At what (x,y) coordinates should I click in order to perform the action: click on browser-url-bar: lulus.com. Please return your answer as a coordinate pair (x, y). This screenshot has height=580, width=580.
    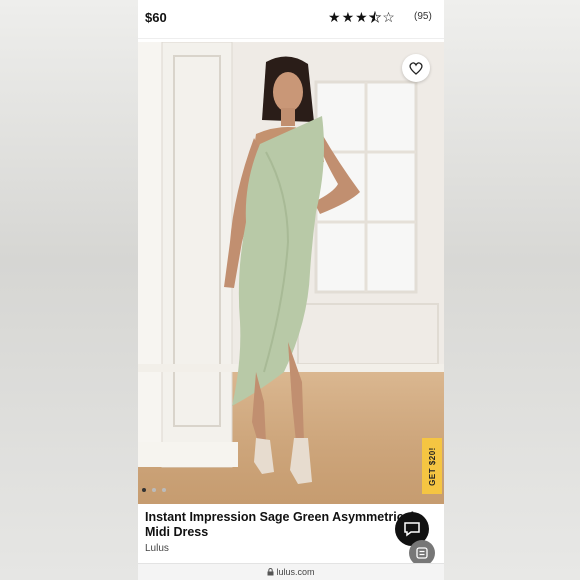
    Looking at the image, I should click on (291, 571).